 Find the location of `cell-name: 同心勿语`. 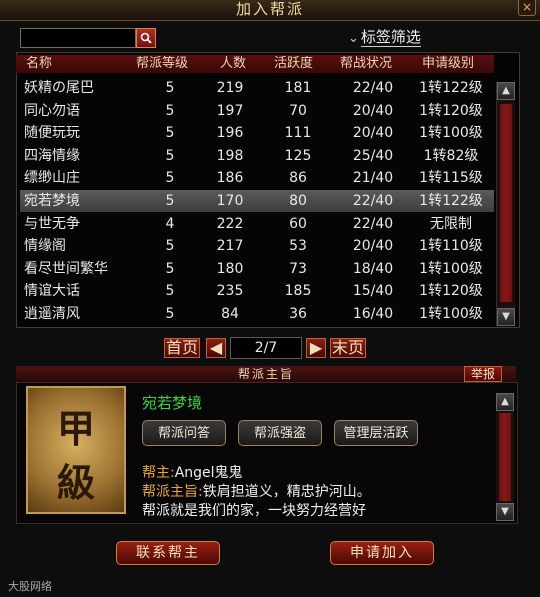

cell-name: 同心勿语 is located at coordinates (52, 110).